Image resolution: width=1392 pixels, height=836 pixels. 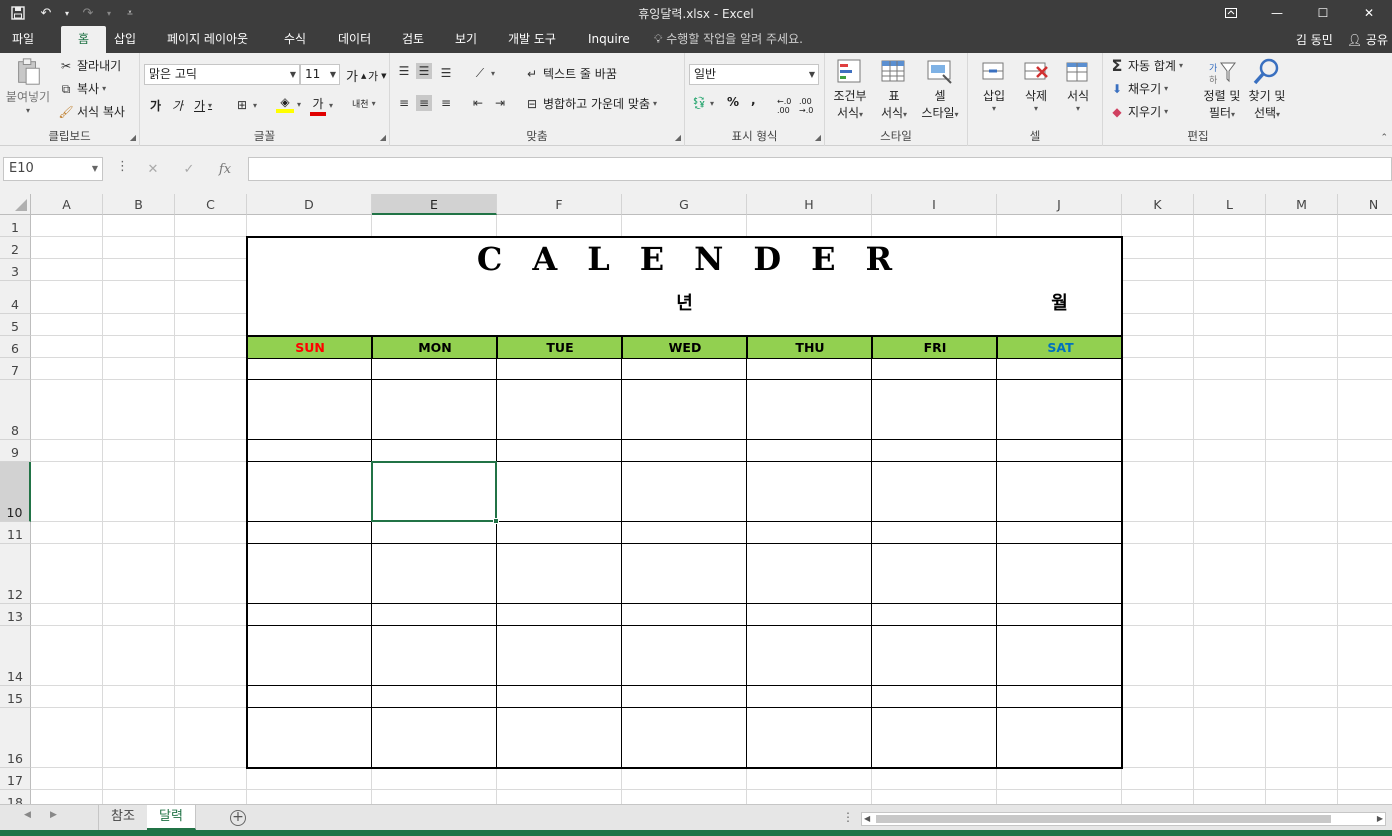 What do you see at coordinates (67, 204) in the screenshot?
I see `column-header: A` at bounding box center [67, 204].